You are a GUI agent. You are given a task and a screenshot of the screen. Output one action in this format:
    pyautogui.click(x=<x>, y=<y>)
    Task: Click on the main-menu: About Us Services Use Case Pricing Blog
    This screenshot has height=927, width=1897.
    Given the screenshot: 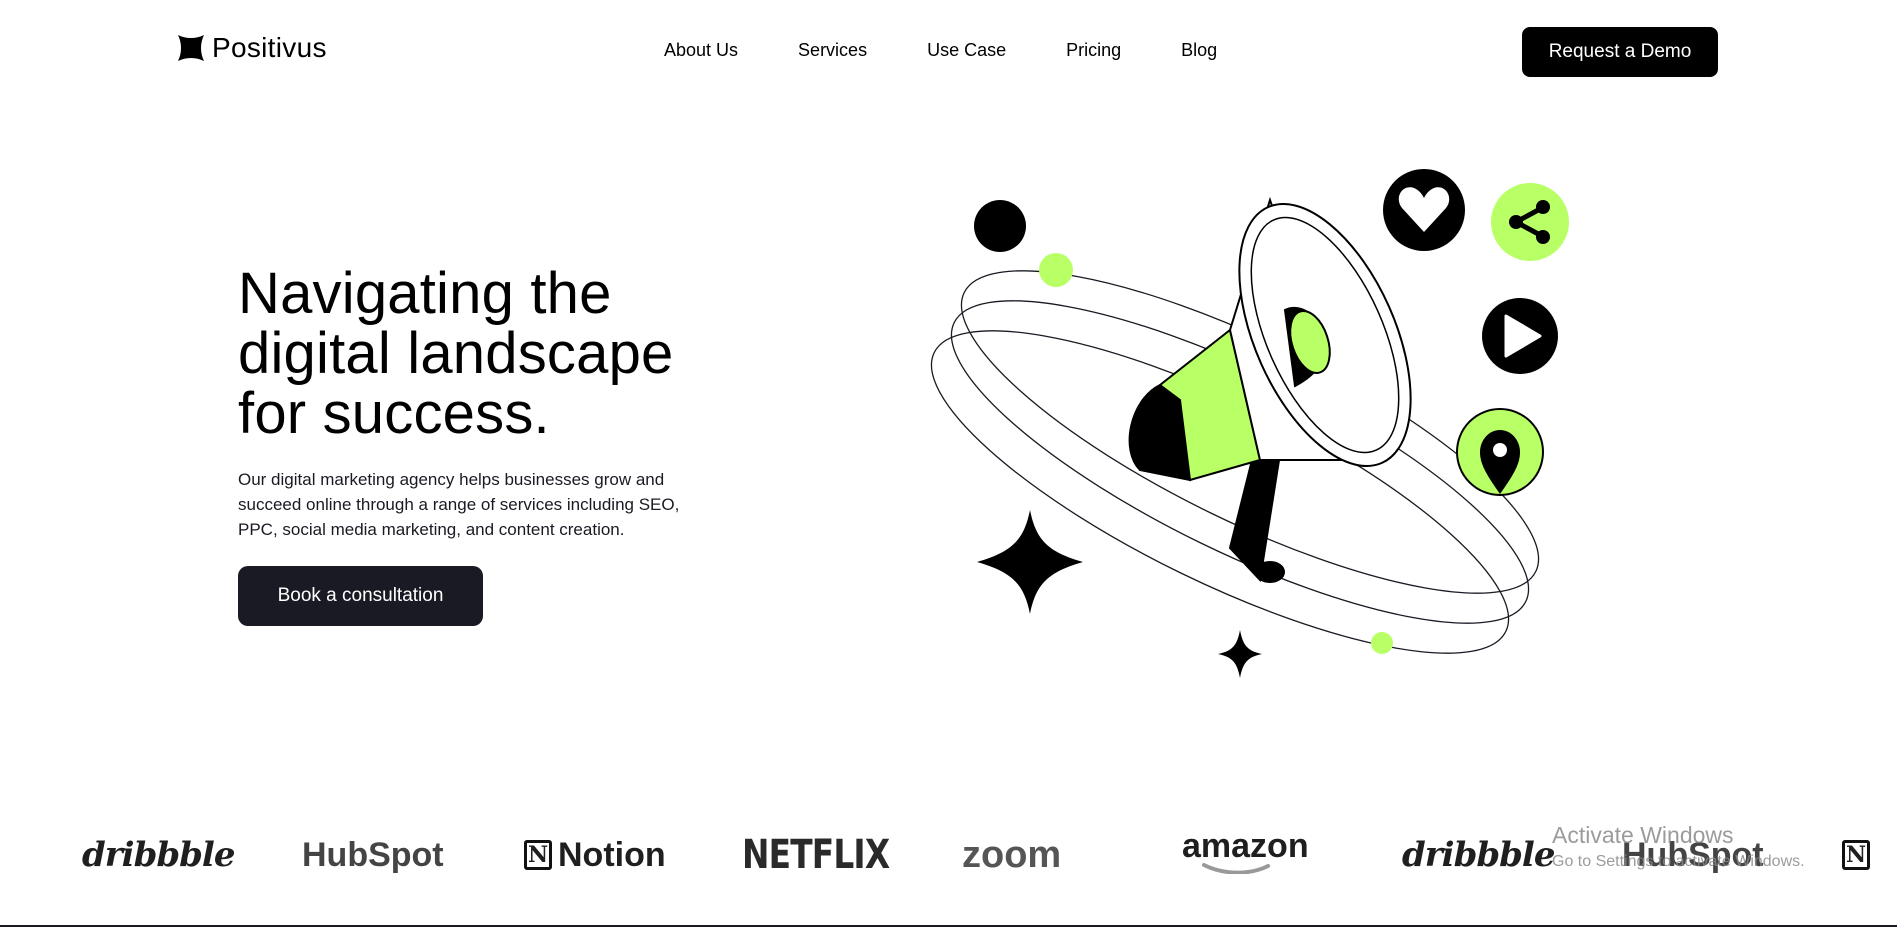 What is the action you would take?
    pyautogui.click(x=940, y=50)
    